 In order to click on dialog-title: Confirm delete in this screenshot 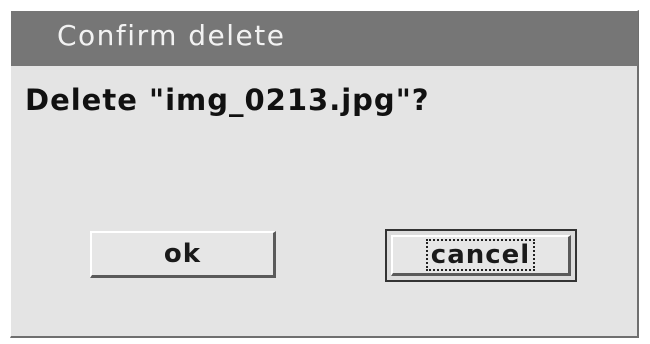, I will do `click(171, 35)`.